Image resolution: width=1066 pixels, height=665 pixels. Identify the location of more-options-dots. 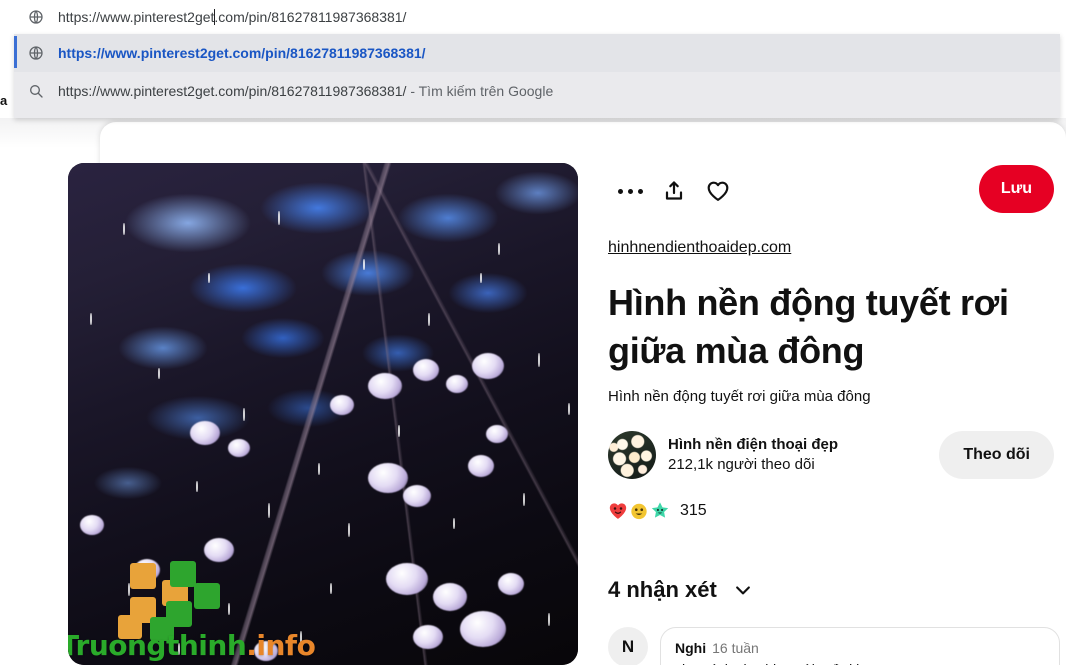
(630, 191).